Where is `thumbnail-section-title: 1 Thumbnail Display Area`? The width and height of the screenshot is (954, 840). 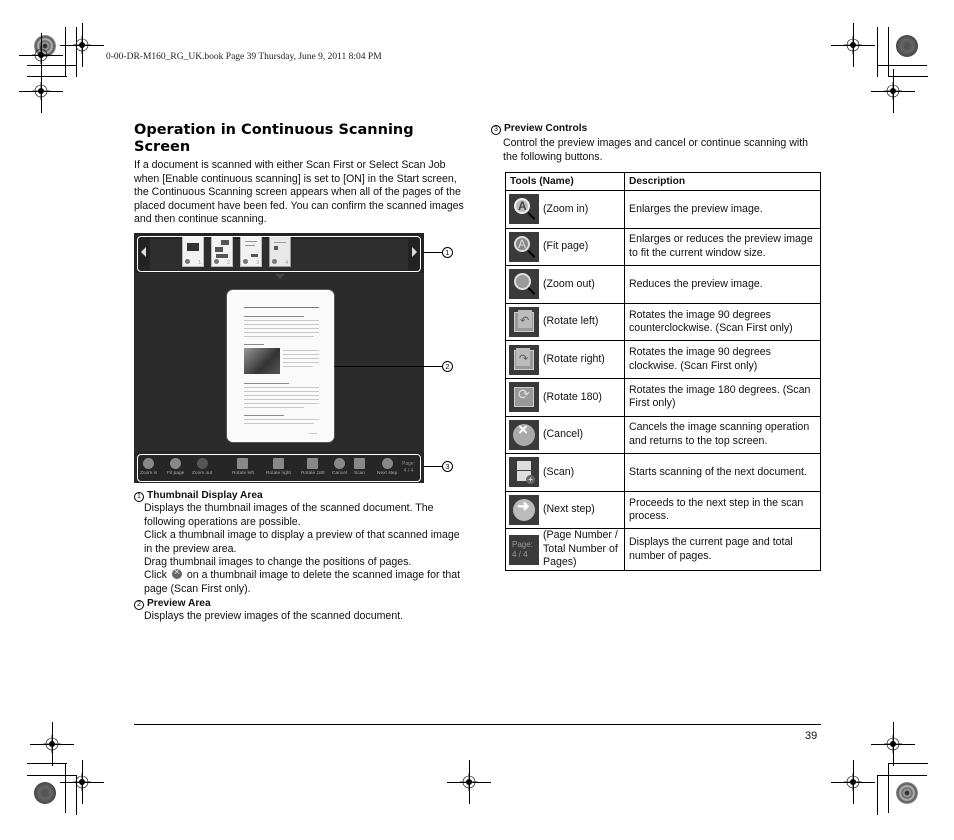 thumbnail-section-title: 1 Thumbnail Display Area is located at coordinates (301, 495).